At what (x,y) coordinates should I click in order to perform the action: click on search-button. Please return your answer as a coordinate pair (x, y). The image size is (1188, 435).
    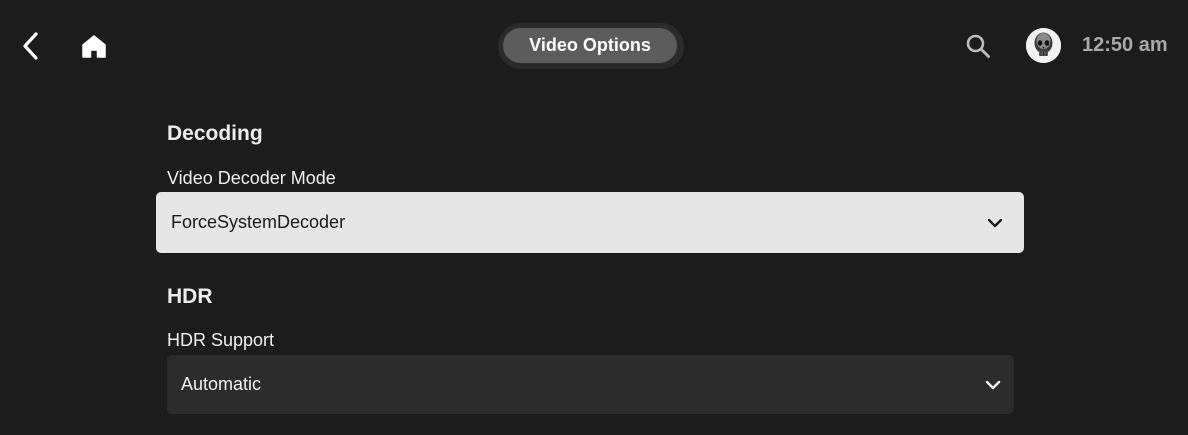
    Looking at the image, I should click on (978, 46).